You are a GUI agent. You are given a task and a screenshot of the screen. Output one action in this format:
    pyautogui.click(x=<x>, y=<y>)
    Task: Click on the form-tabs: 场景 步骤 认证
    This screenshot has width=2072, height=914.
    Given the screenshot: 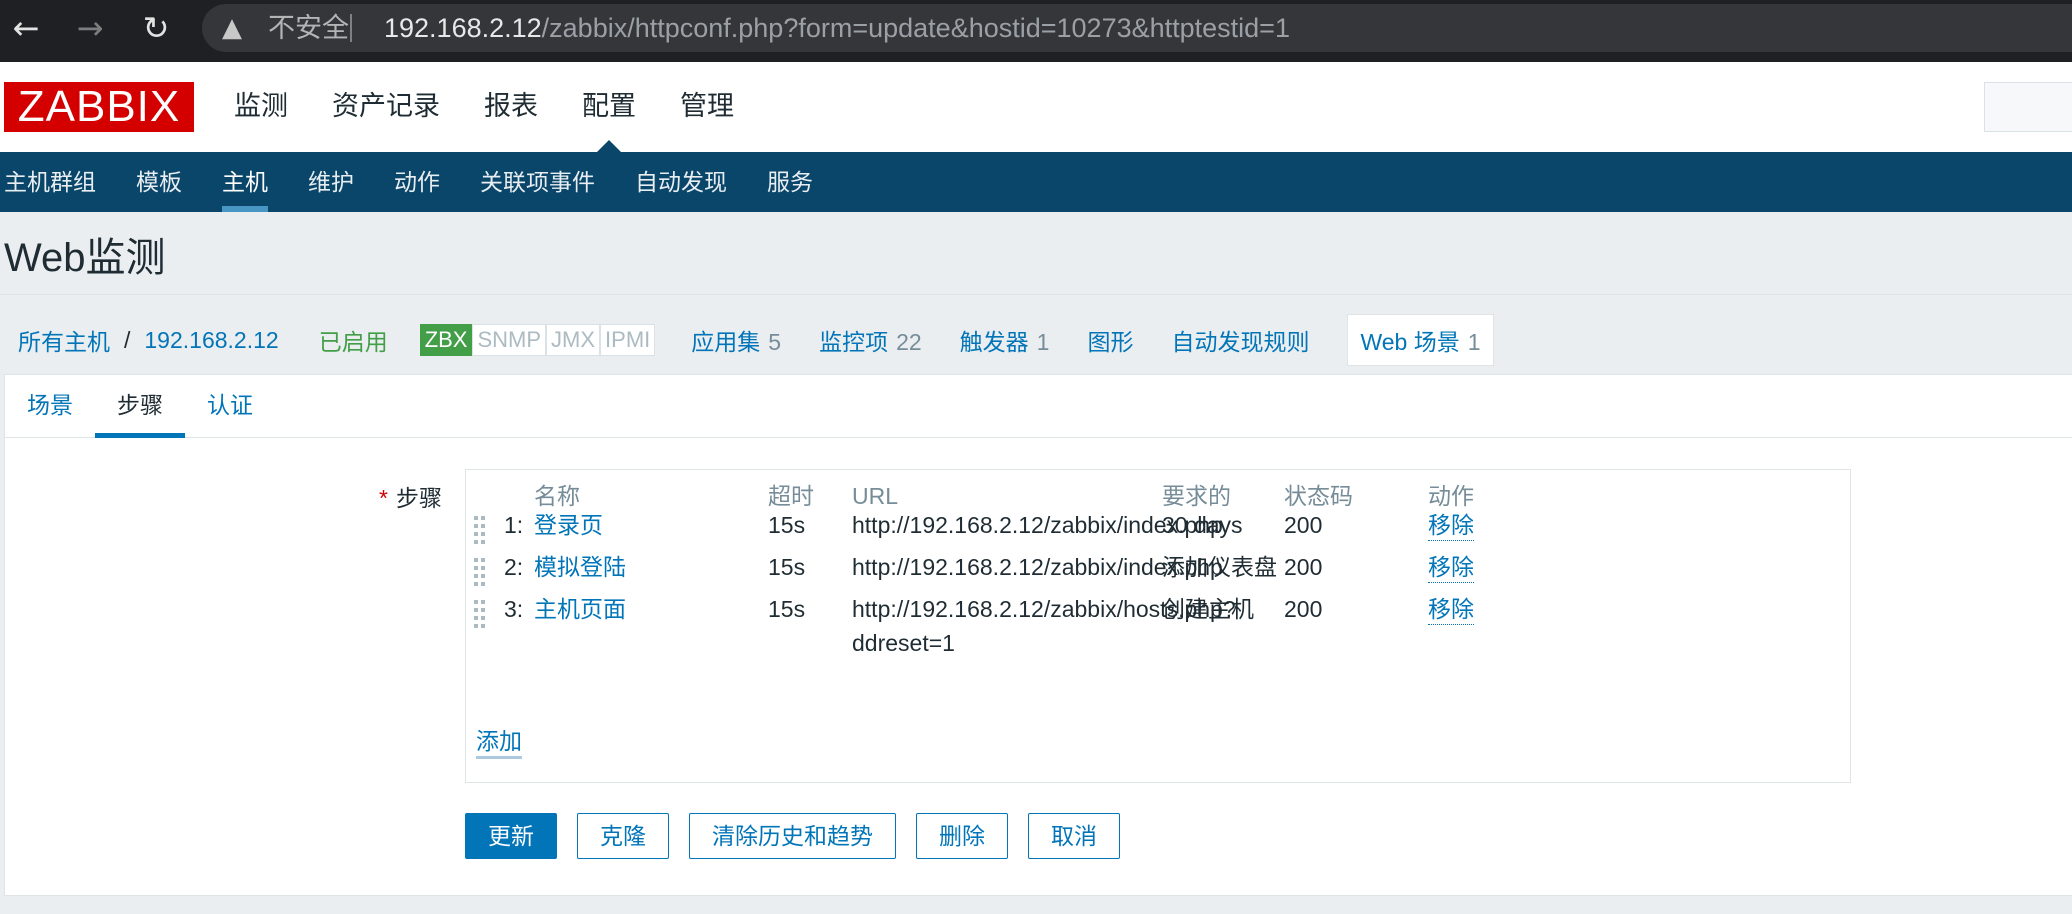 What is the action you would take?
    pyautogui.click(x=1038, y=406)
    